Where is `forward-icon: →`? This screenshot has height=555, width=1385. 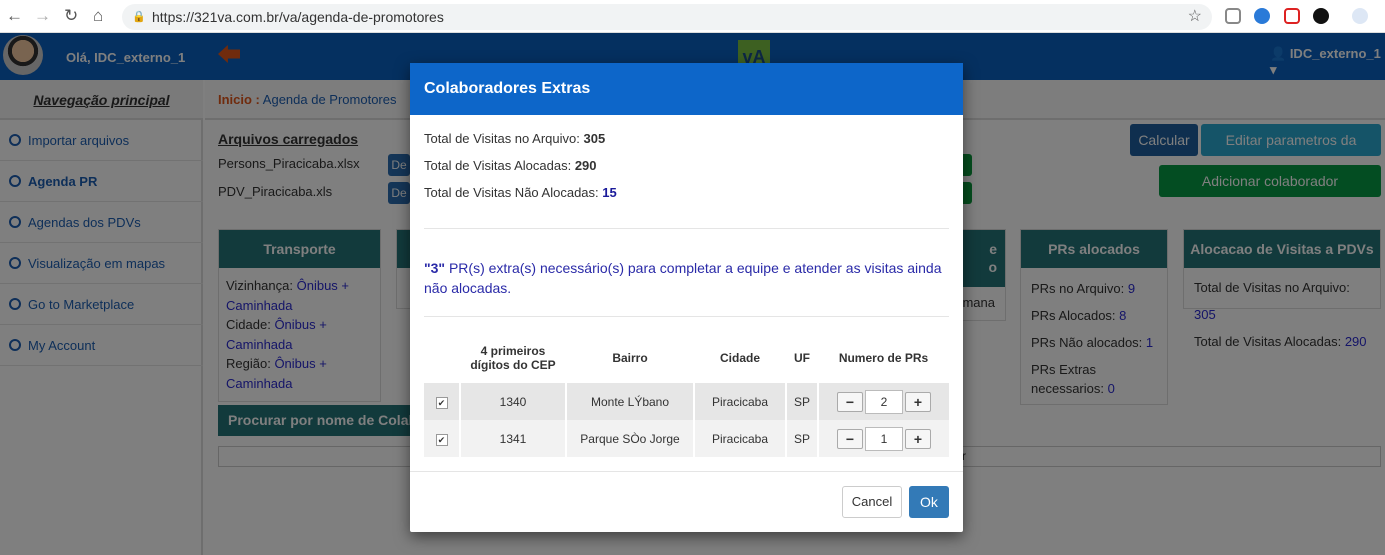 forward-icon: → is located at coordinates (42, 16).